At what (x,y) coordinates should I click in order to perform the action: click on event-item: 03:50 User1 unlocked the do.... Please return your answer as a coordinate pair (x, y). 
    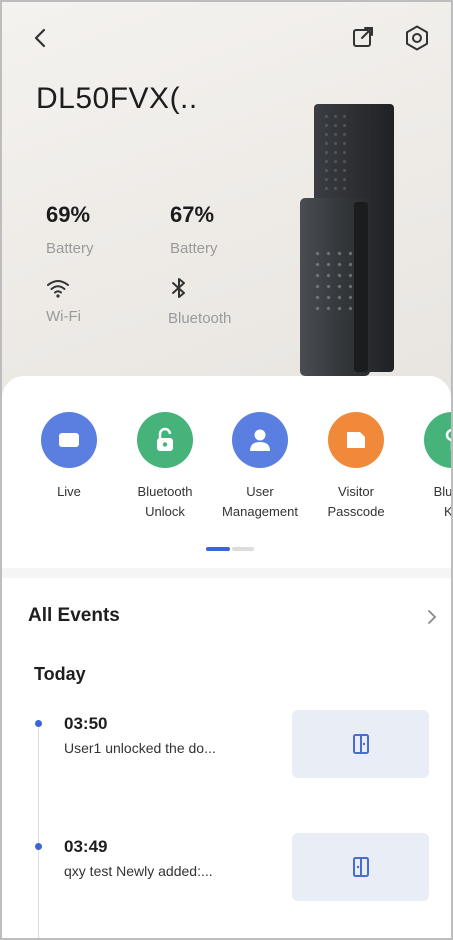
    Looking at the image, I should click on (226, 752).